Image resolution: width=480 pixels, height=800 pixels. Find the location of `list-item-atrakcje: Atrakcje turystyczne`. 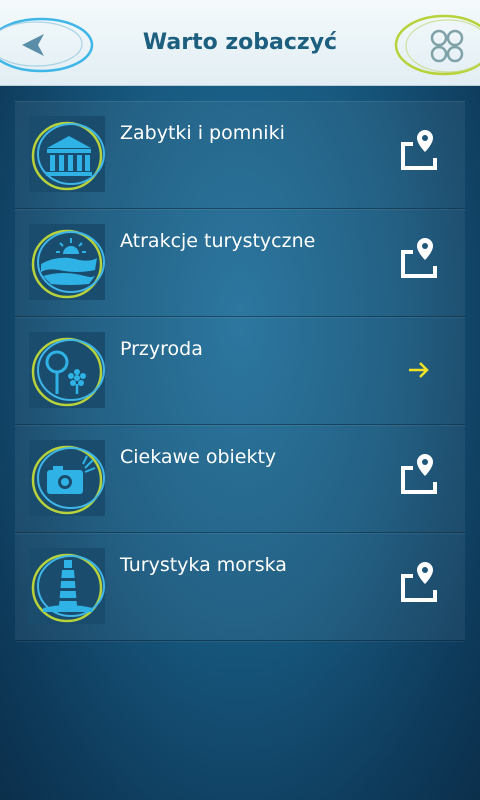

list-item-atrakcje: Atrakcje turystyczne is located at coordinates (240, 263).